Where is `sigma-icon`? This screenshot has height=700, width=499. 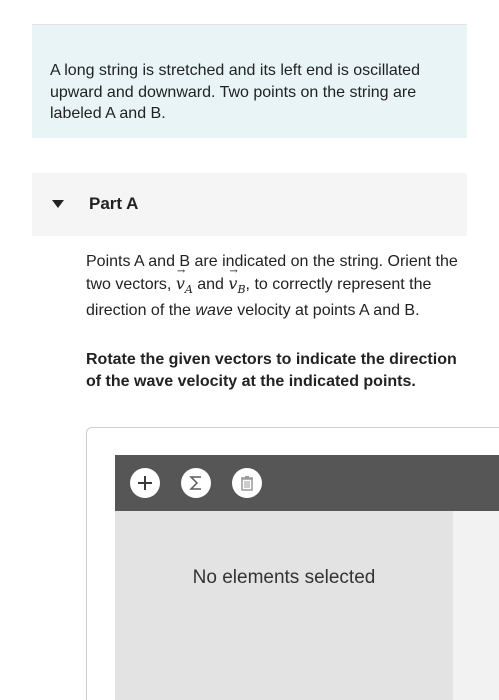 sigma-icon is located at coordinates (195, 483).